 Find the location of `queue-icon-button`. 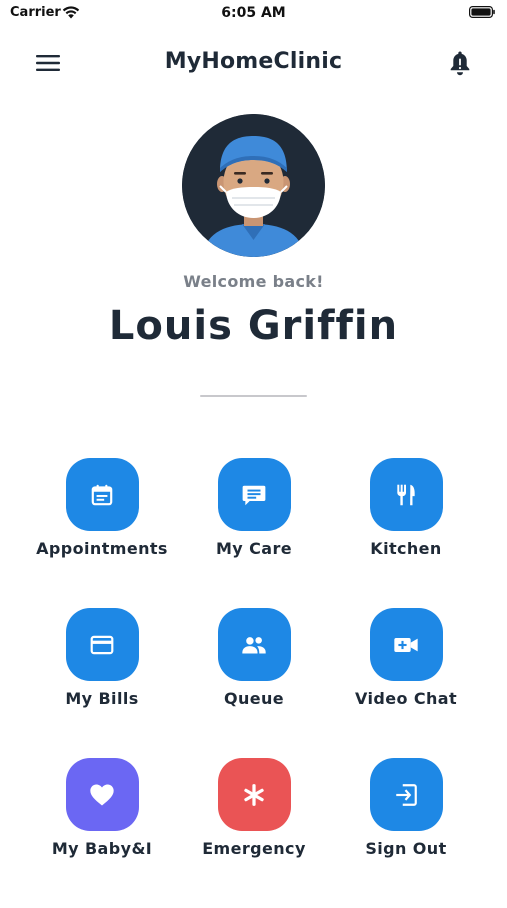

queue-icon-button is located at coordinates (254, 644).